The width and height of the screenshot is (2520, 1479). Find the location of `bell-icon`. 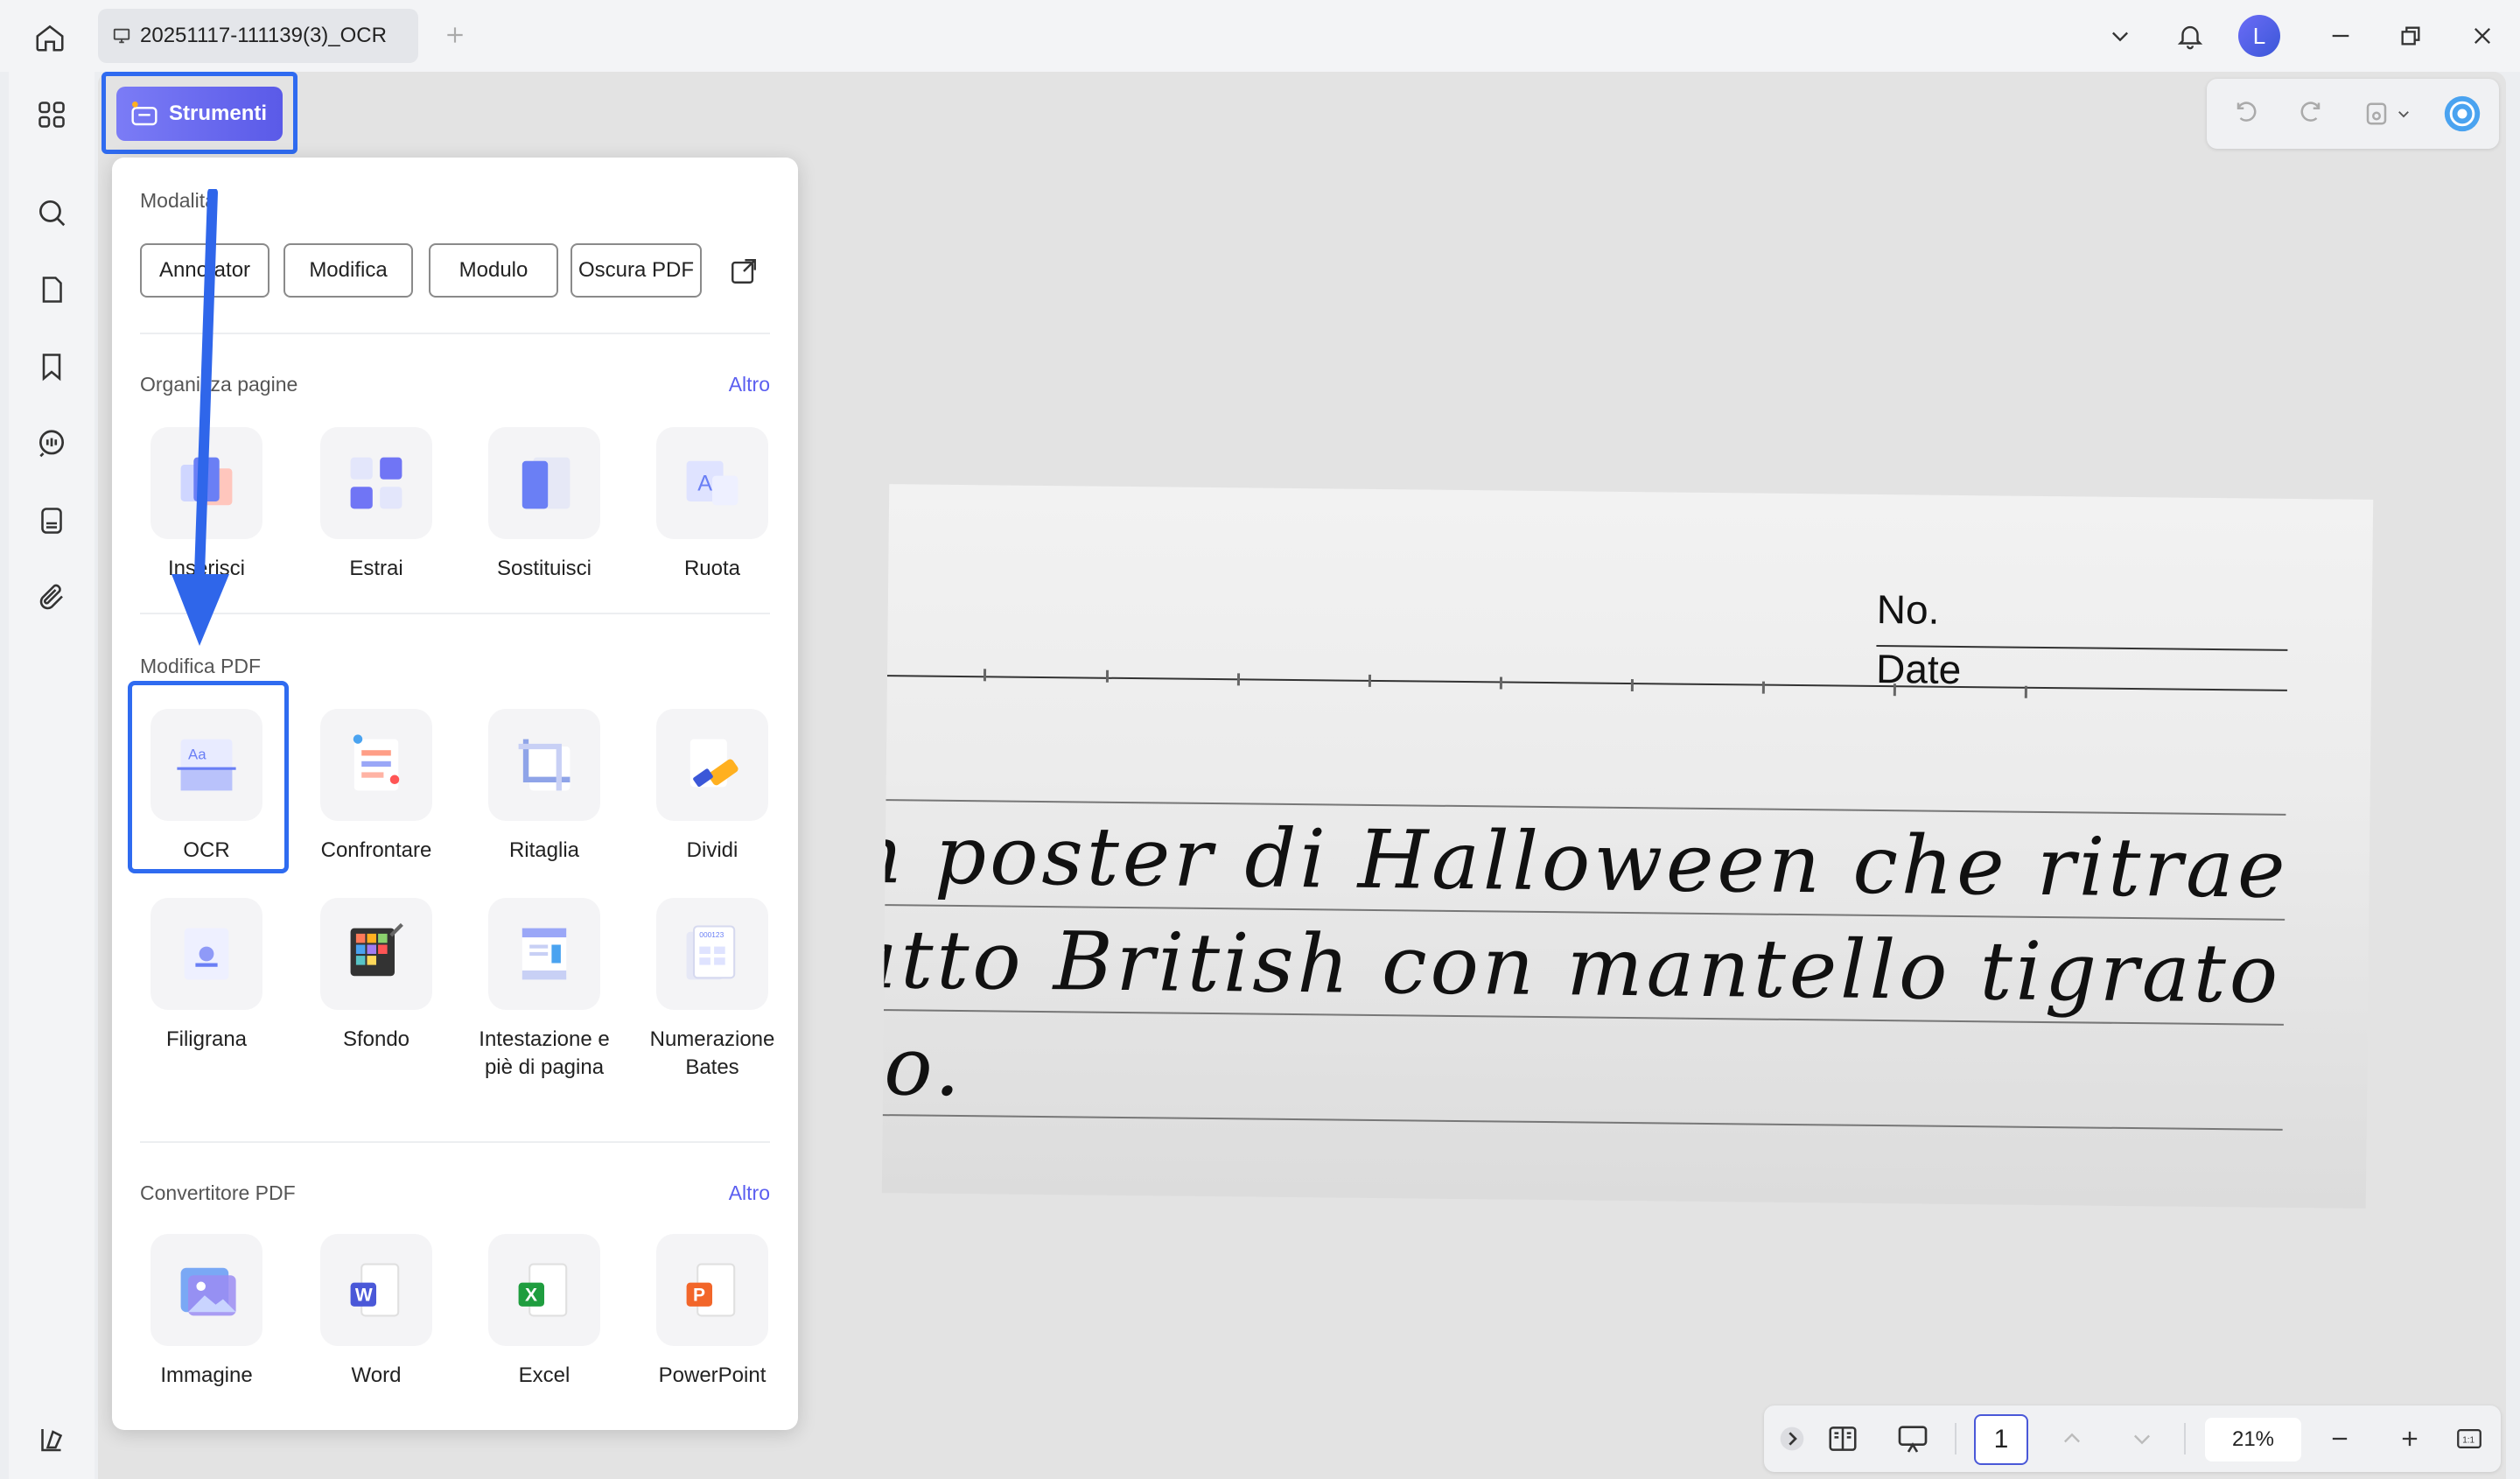

bell-icon is located at coordinates (2190, 37).